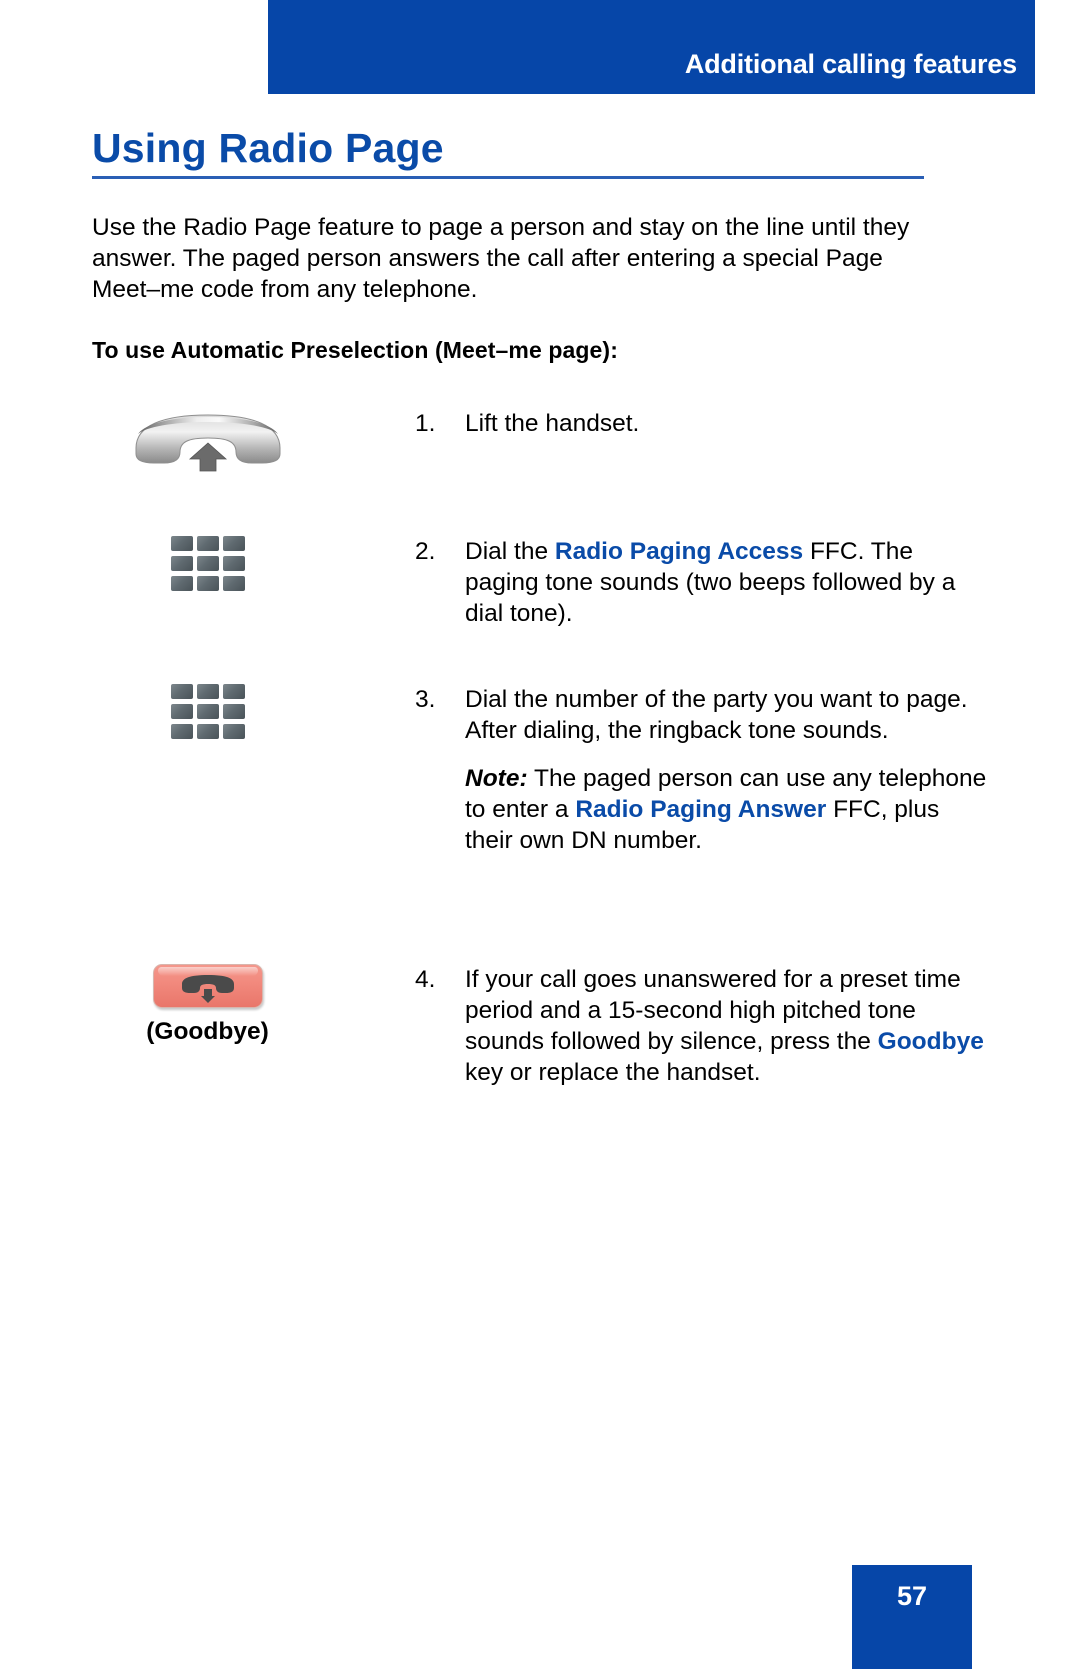  I want to click on goodbye-key-icon, so click(207, 986).